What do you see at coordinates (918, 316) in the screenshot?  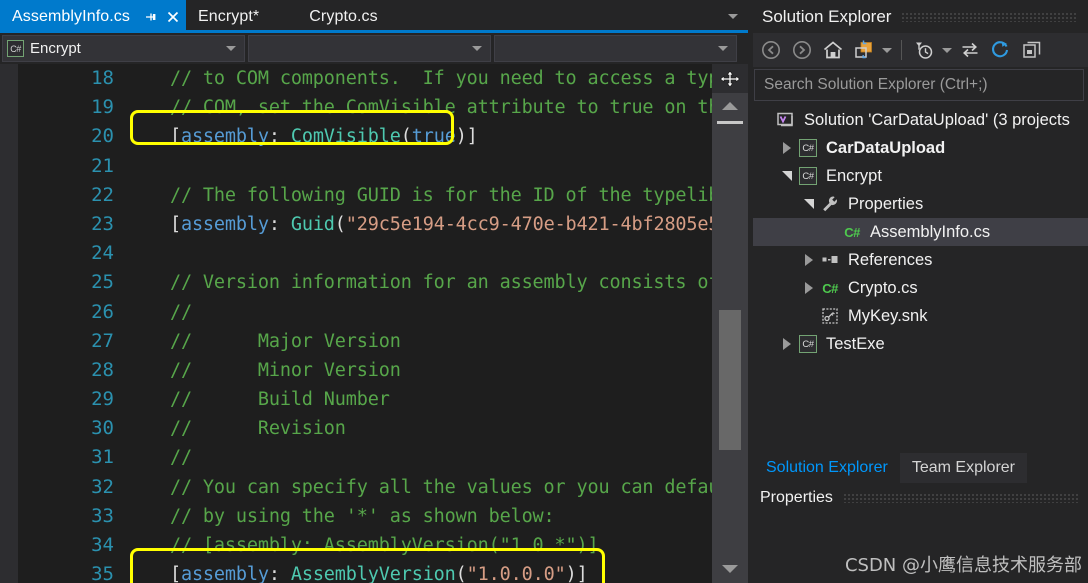 I see `tree-item: MyKey.snk` at bounding box center [918, 316].